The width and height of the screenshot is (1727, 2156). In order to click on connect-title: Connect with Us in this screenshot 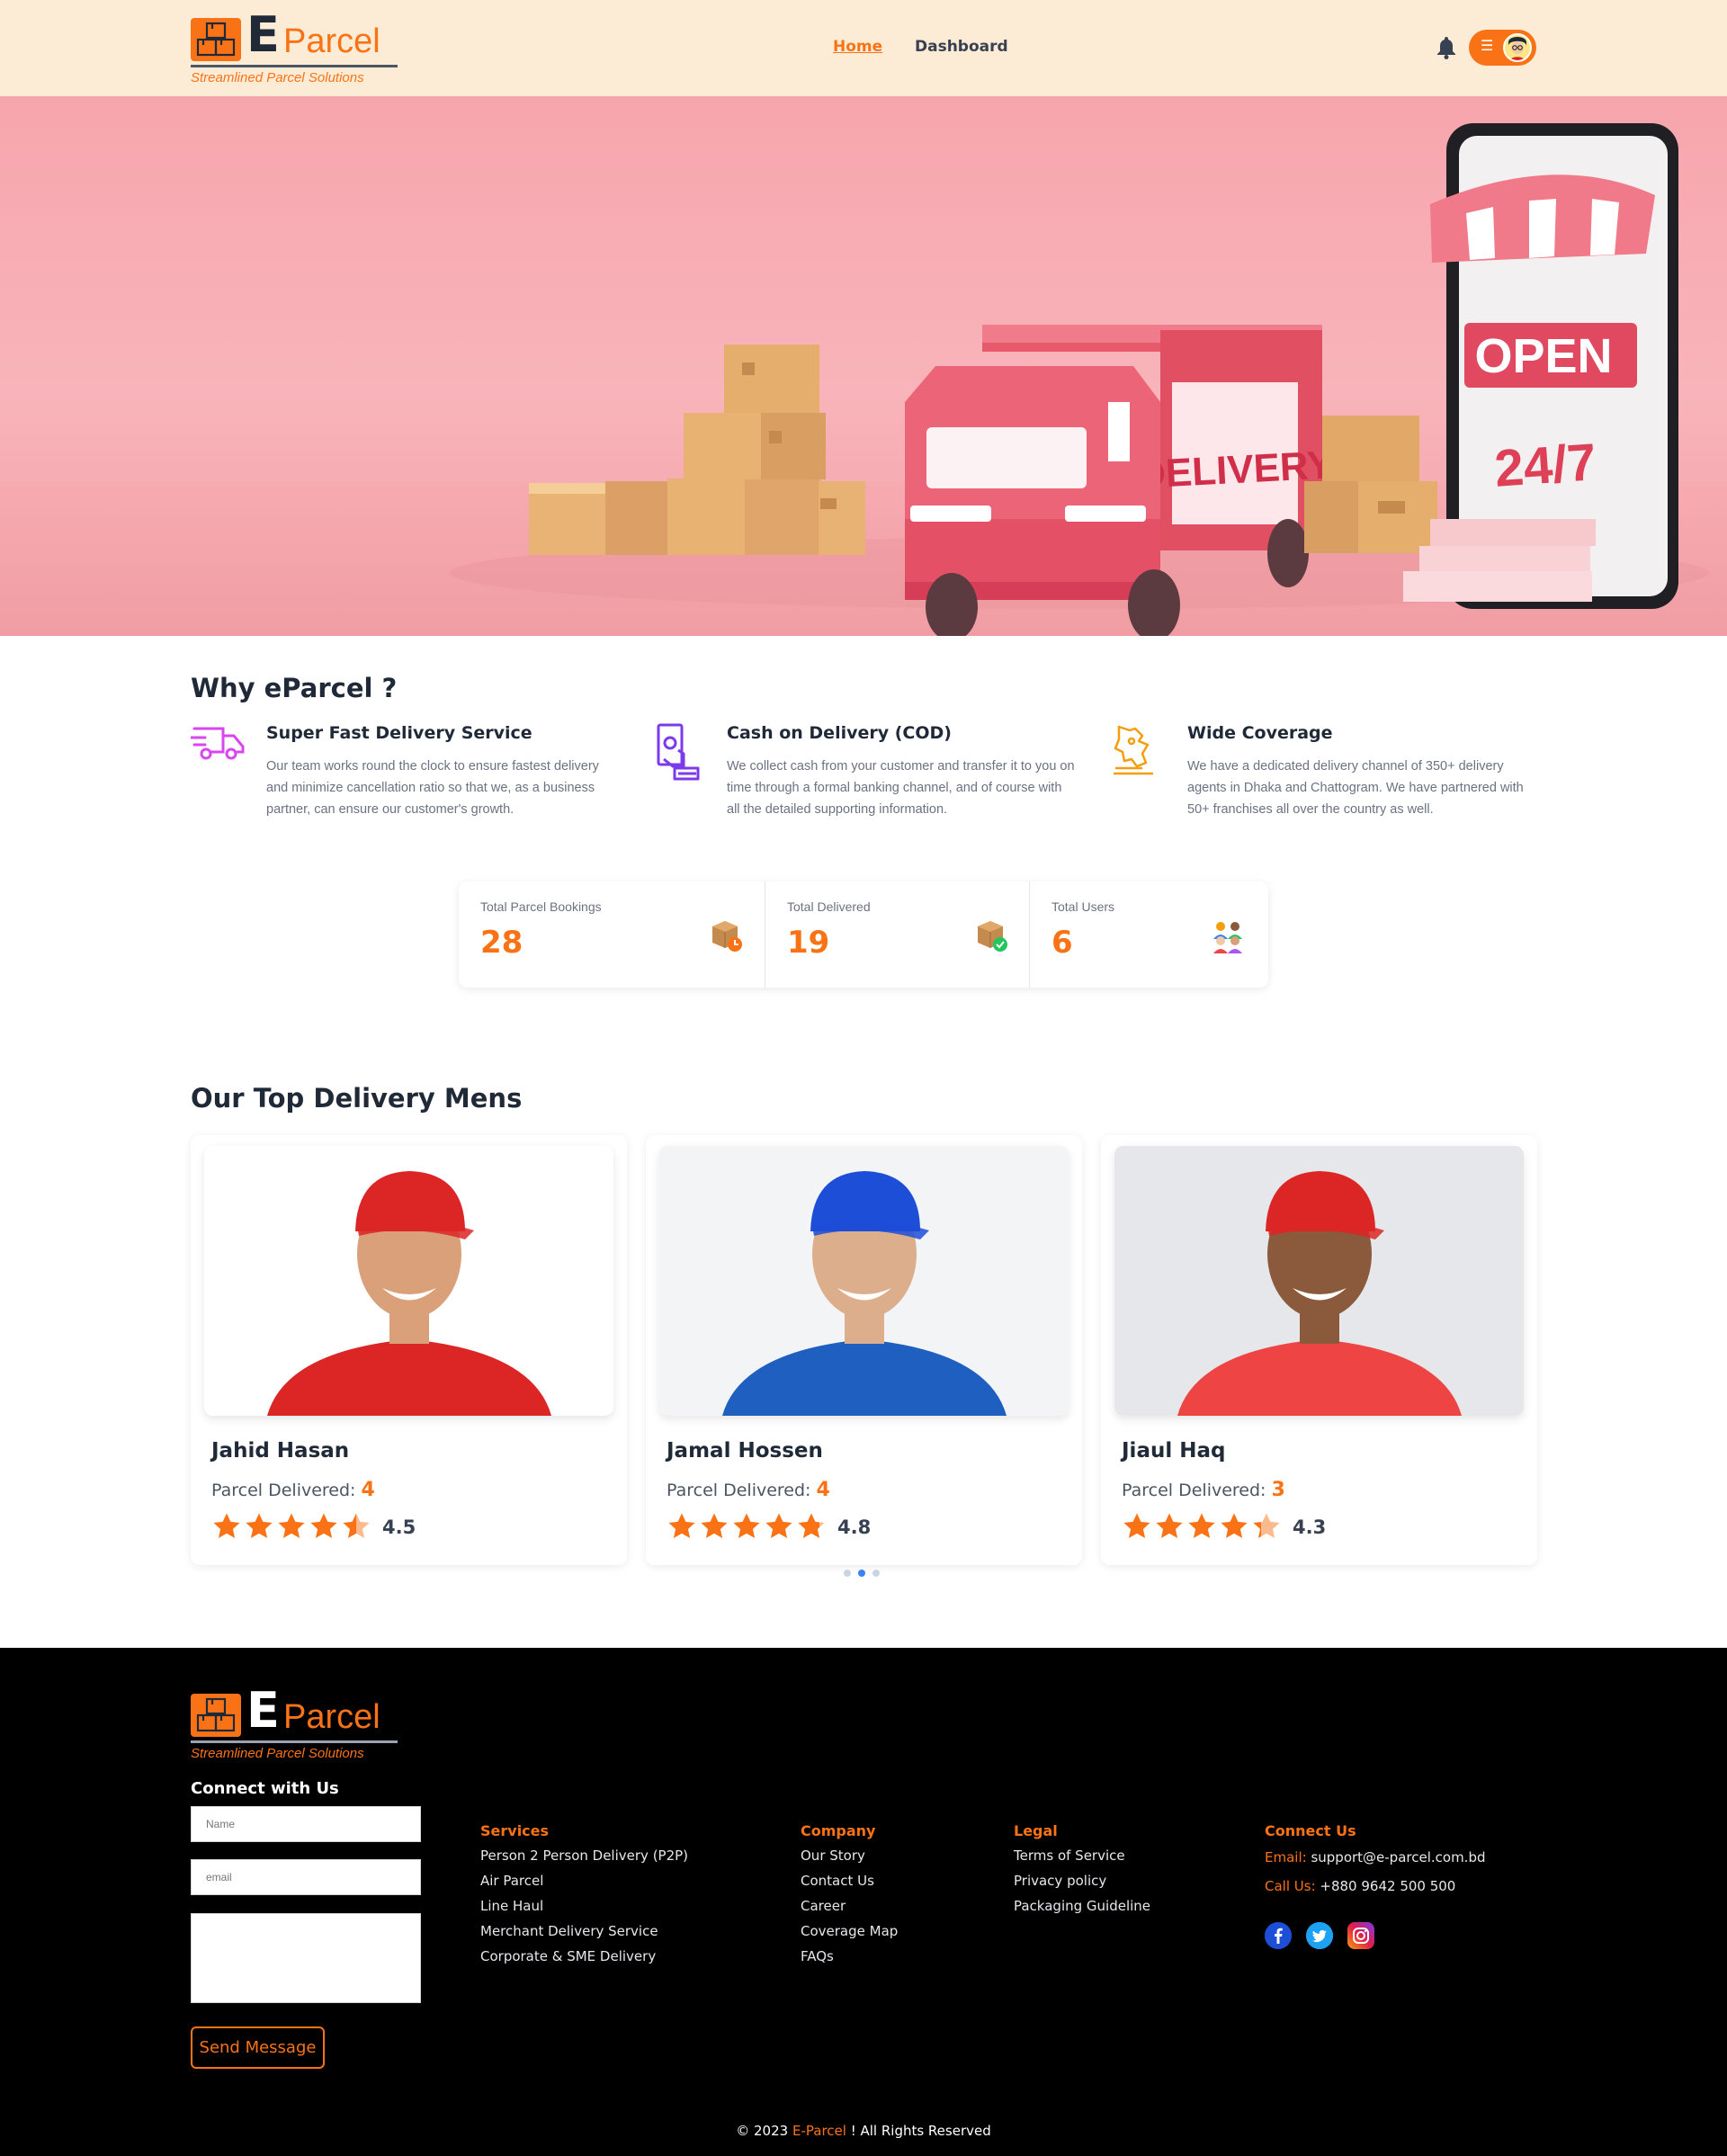, I will do `click(265, 1788)`.